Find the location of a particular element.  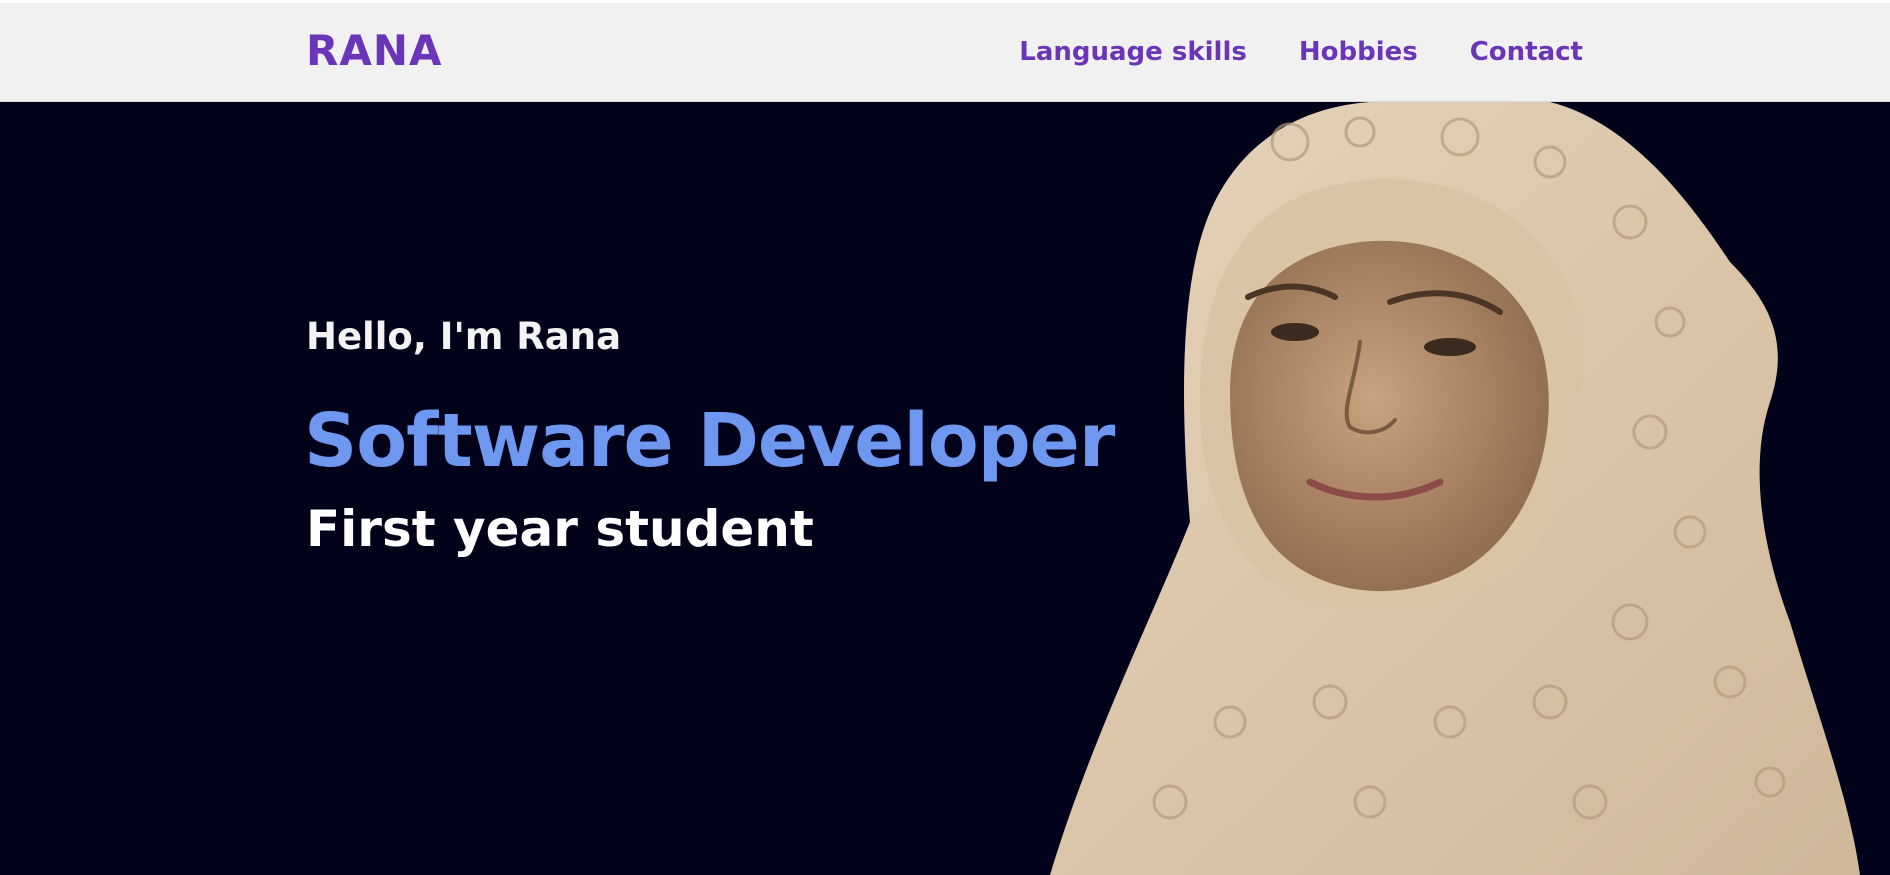

hero-subtitle: First year student is located at coordinates (560, 529).